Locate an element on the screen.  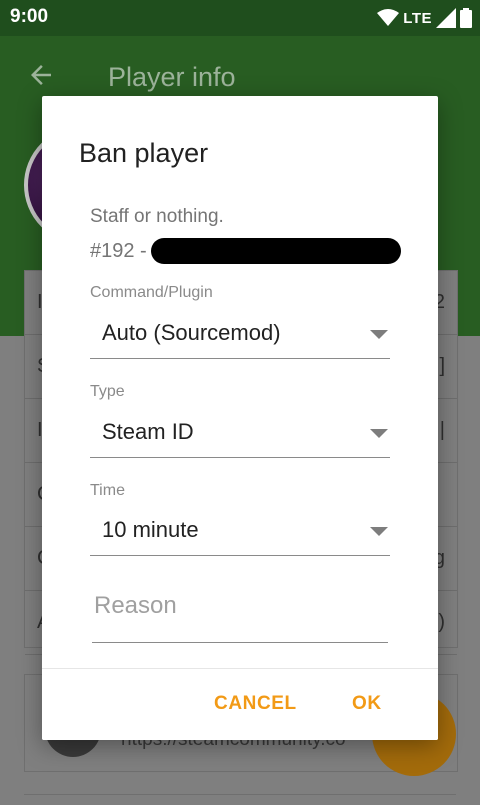
player-id-line: #192 - is located at coordinates (245, 251).